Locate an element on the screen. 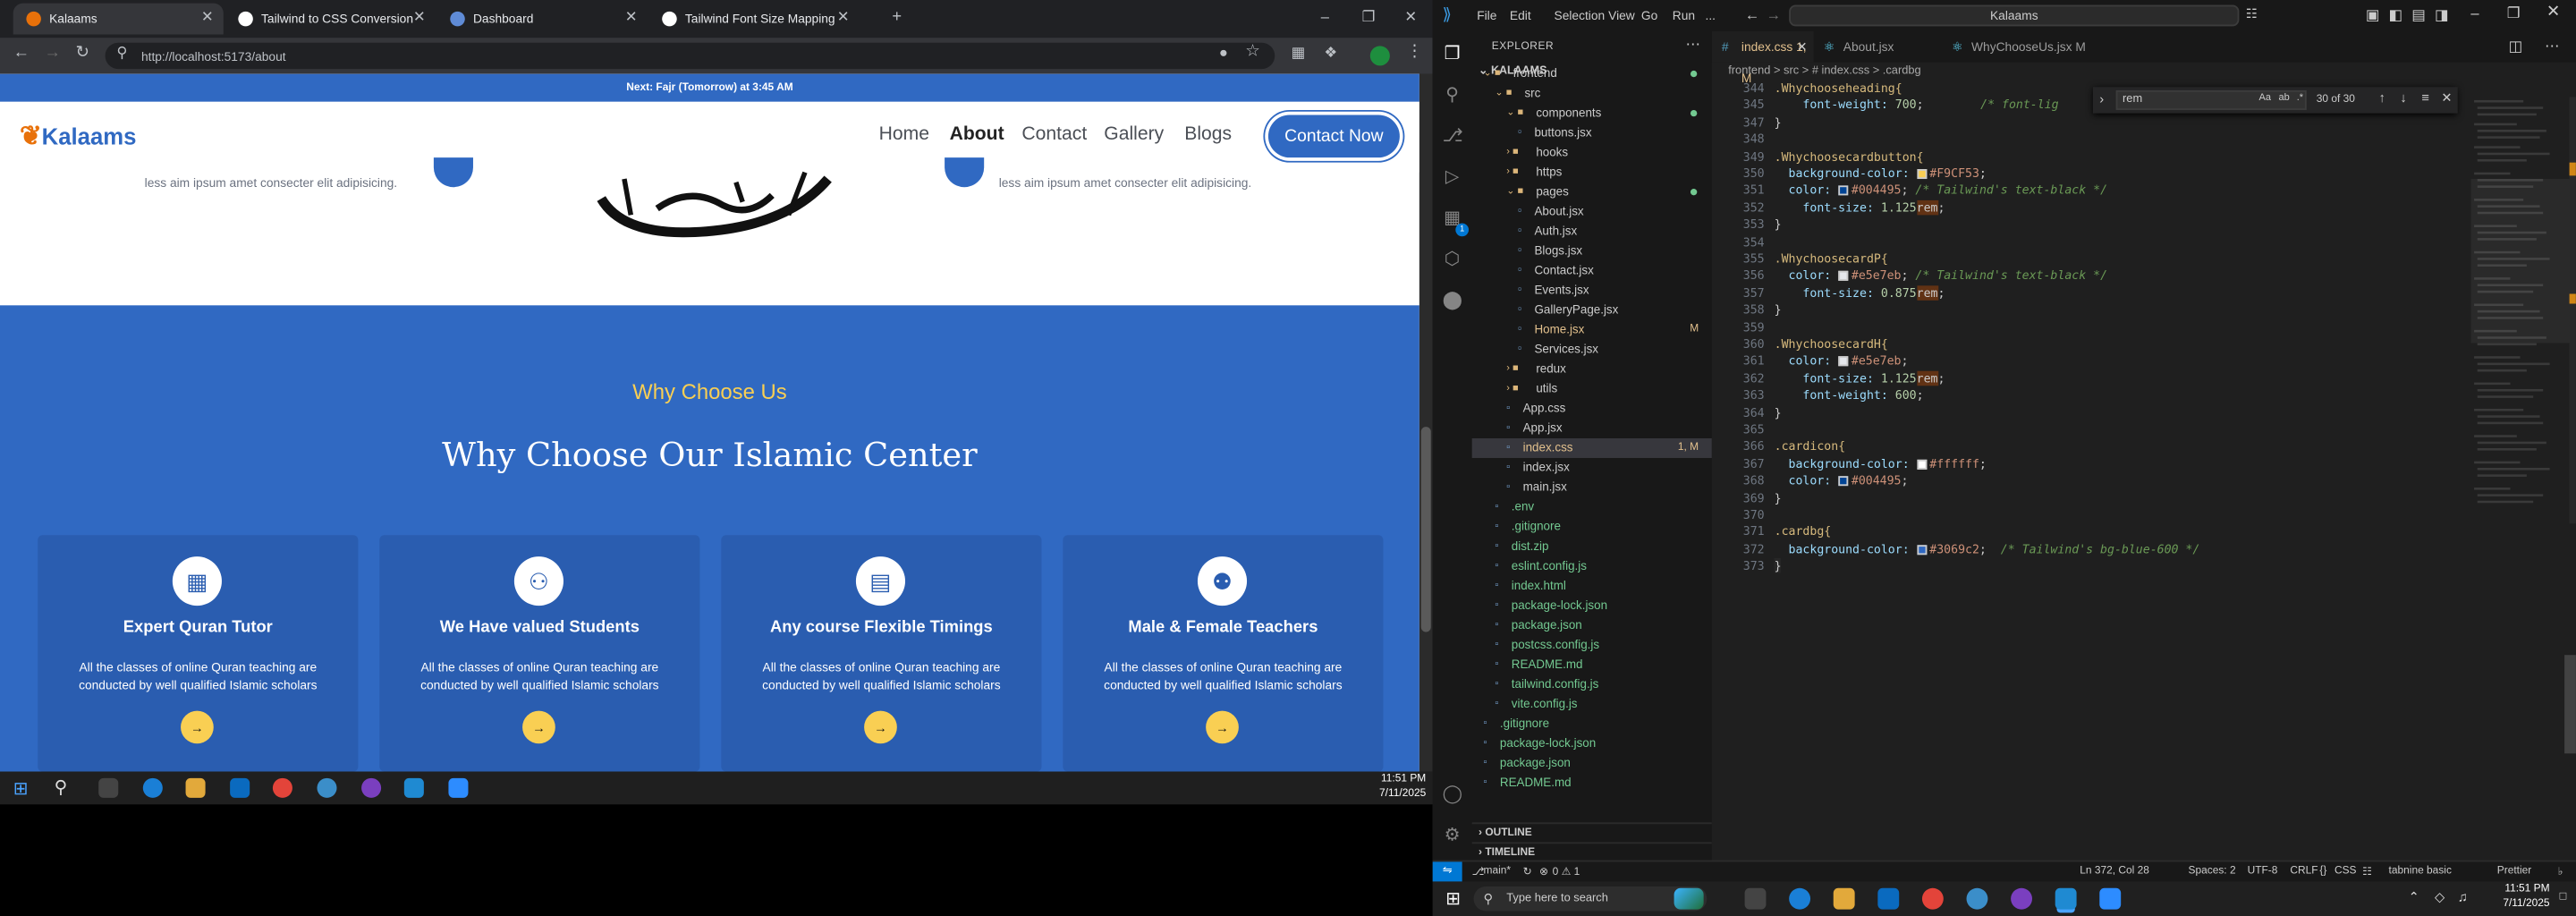  code-line: font-size: 1.125rem; is located at coordinates (1860, 378).